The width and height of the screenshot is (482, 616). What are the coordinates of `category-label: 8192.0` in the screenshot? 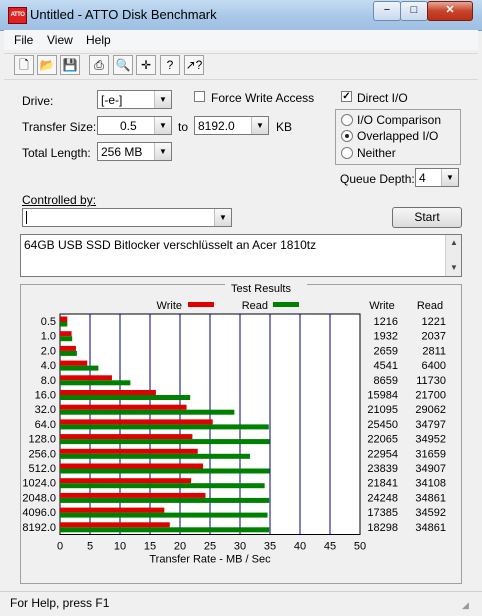 It's located at (39, 528).